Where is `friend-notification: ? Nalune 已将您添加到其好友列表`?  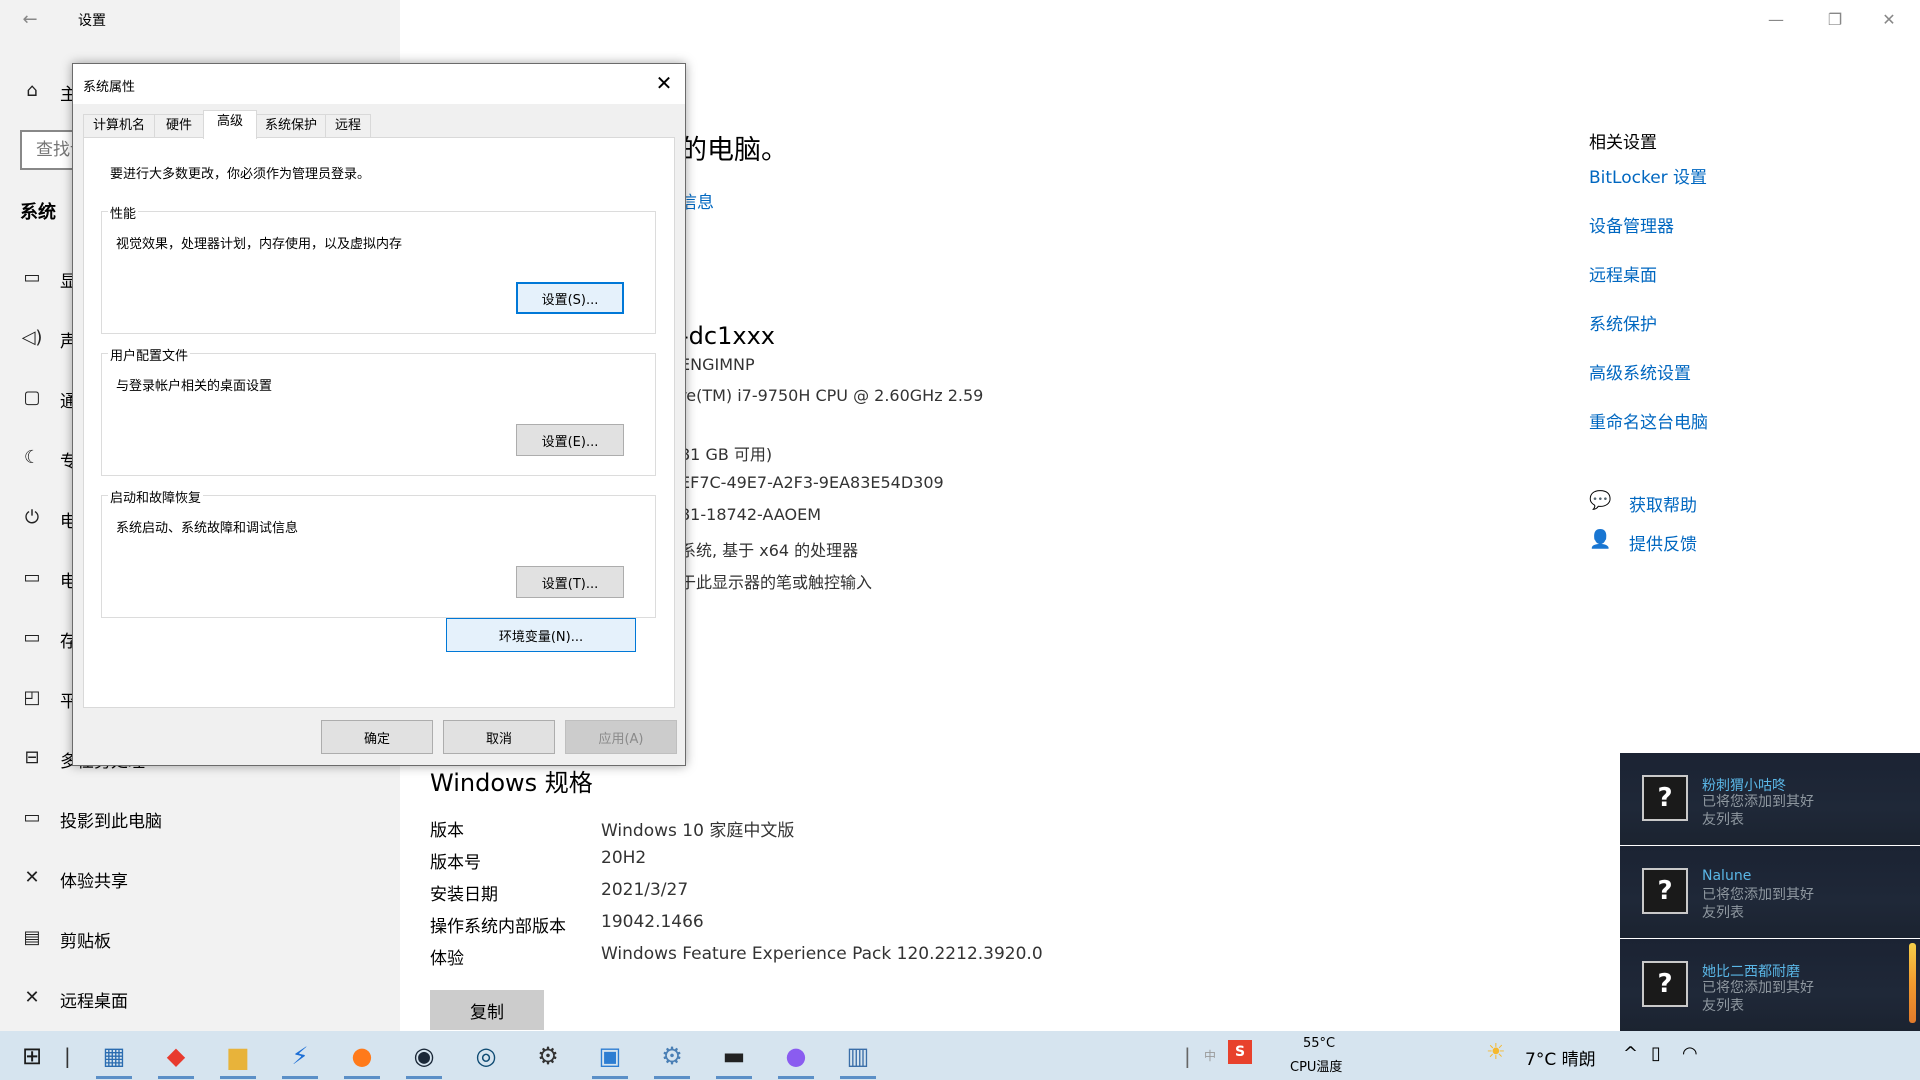 friend-notification: ? Nalune 已将您添加到其好友列表 is located at coordinates (1770, 892).